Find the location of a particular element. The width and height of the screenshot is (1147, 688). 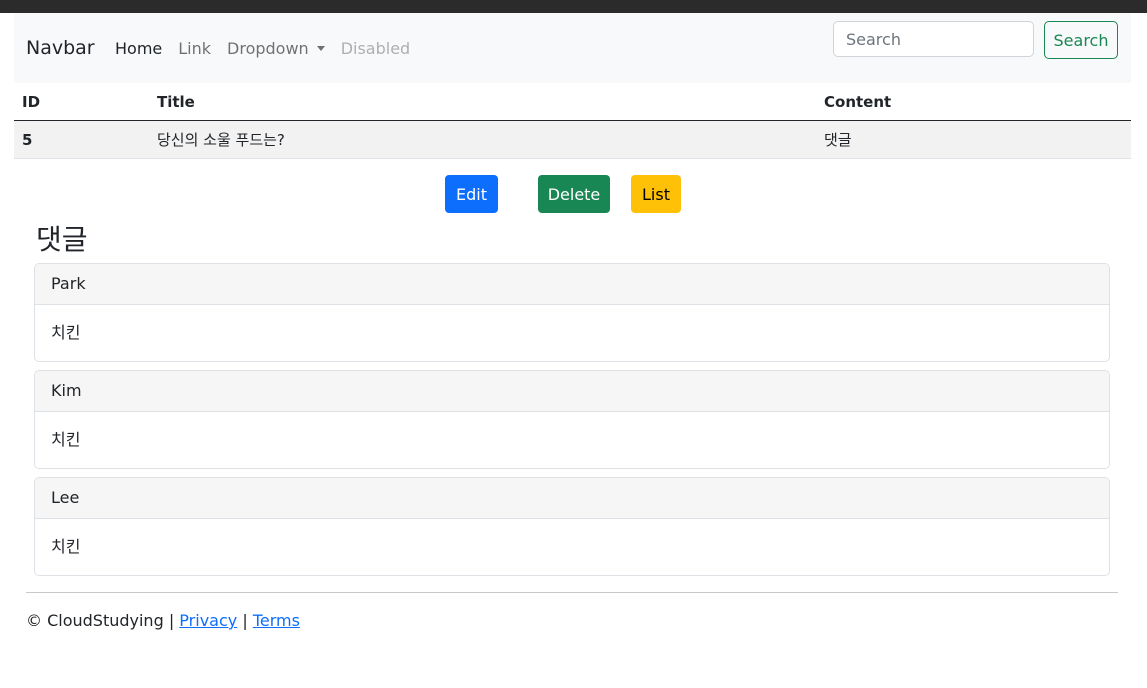

caret-down-icon is located at coordinates (320, 48).